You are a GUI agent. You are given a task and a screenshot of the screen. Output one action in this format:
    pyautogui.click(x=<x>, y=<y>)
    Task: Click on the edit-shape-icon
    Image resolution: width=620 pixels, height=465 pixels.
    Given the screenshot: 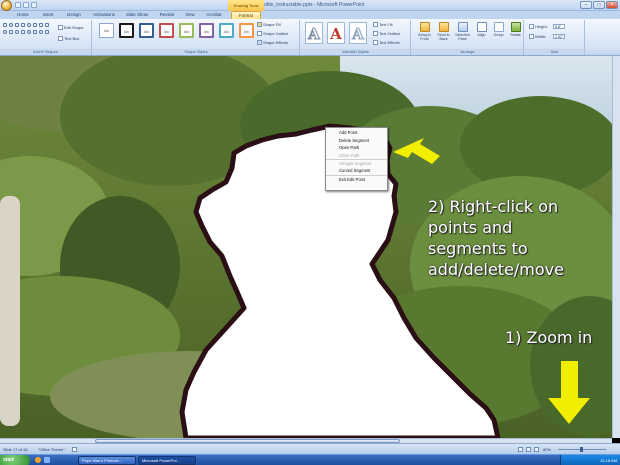 What is the action you would take?
    pyautogui.click(x=60, y=28)
    